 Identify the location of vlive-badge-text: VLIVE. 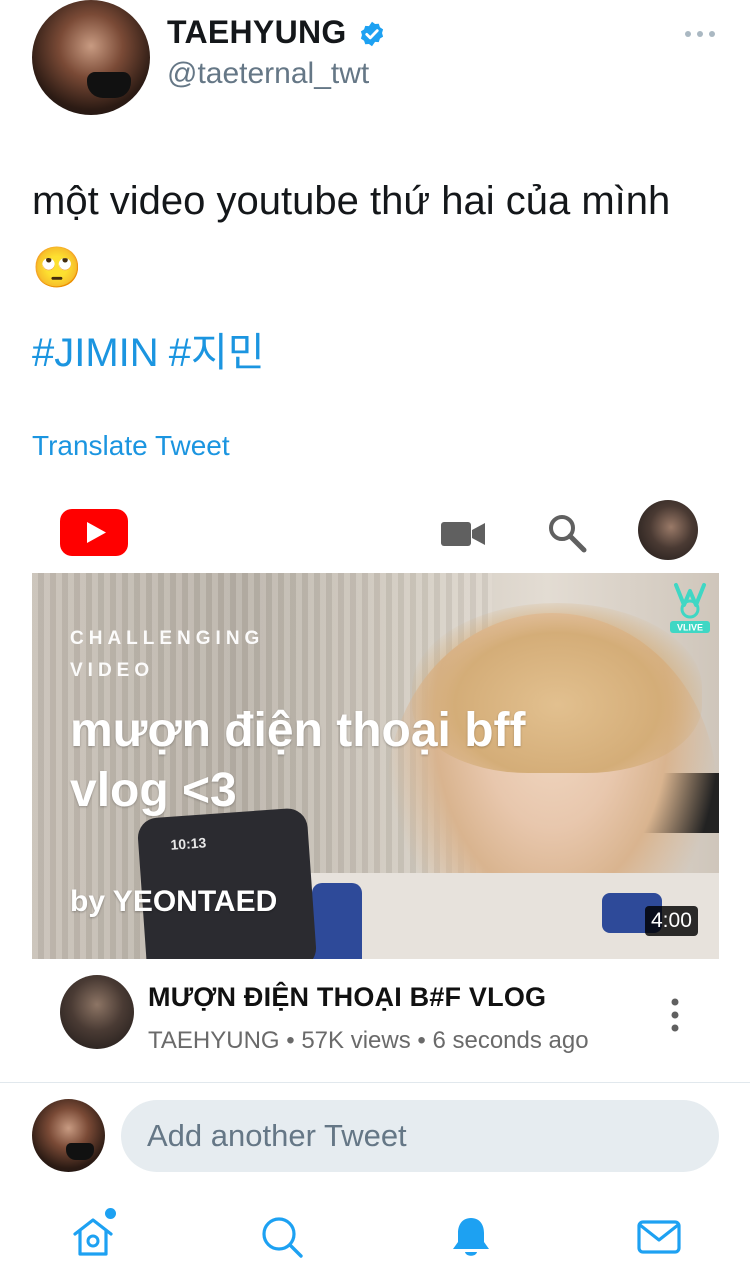
(690, 628).